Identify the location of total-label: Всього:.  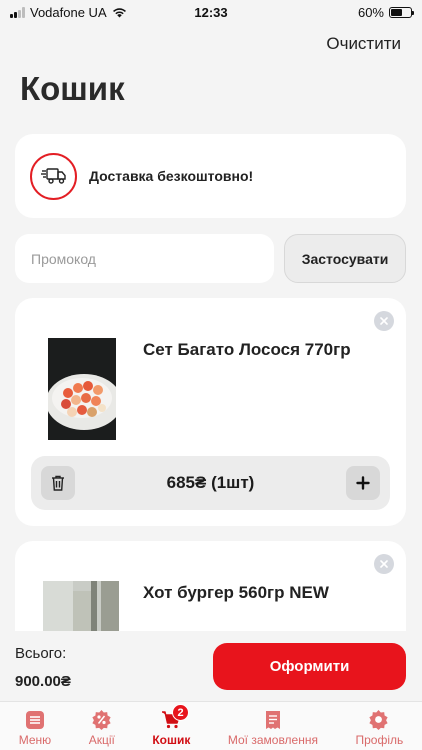
(41, 653).